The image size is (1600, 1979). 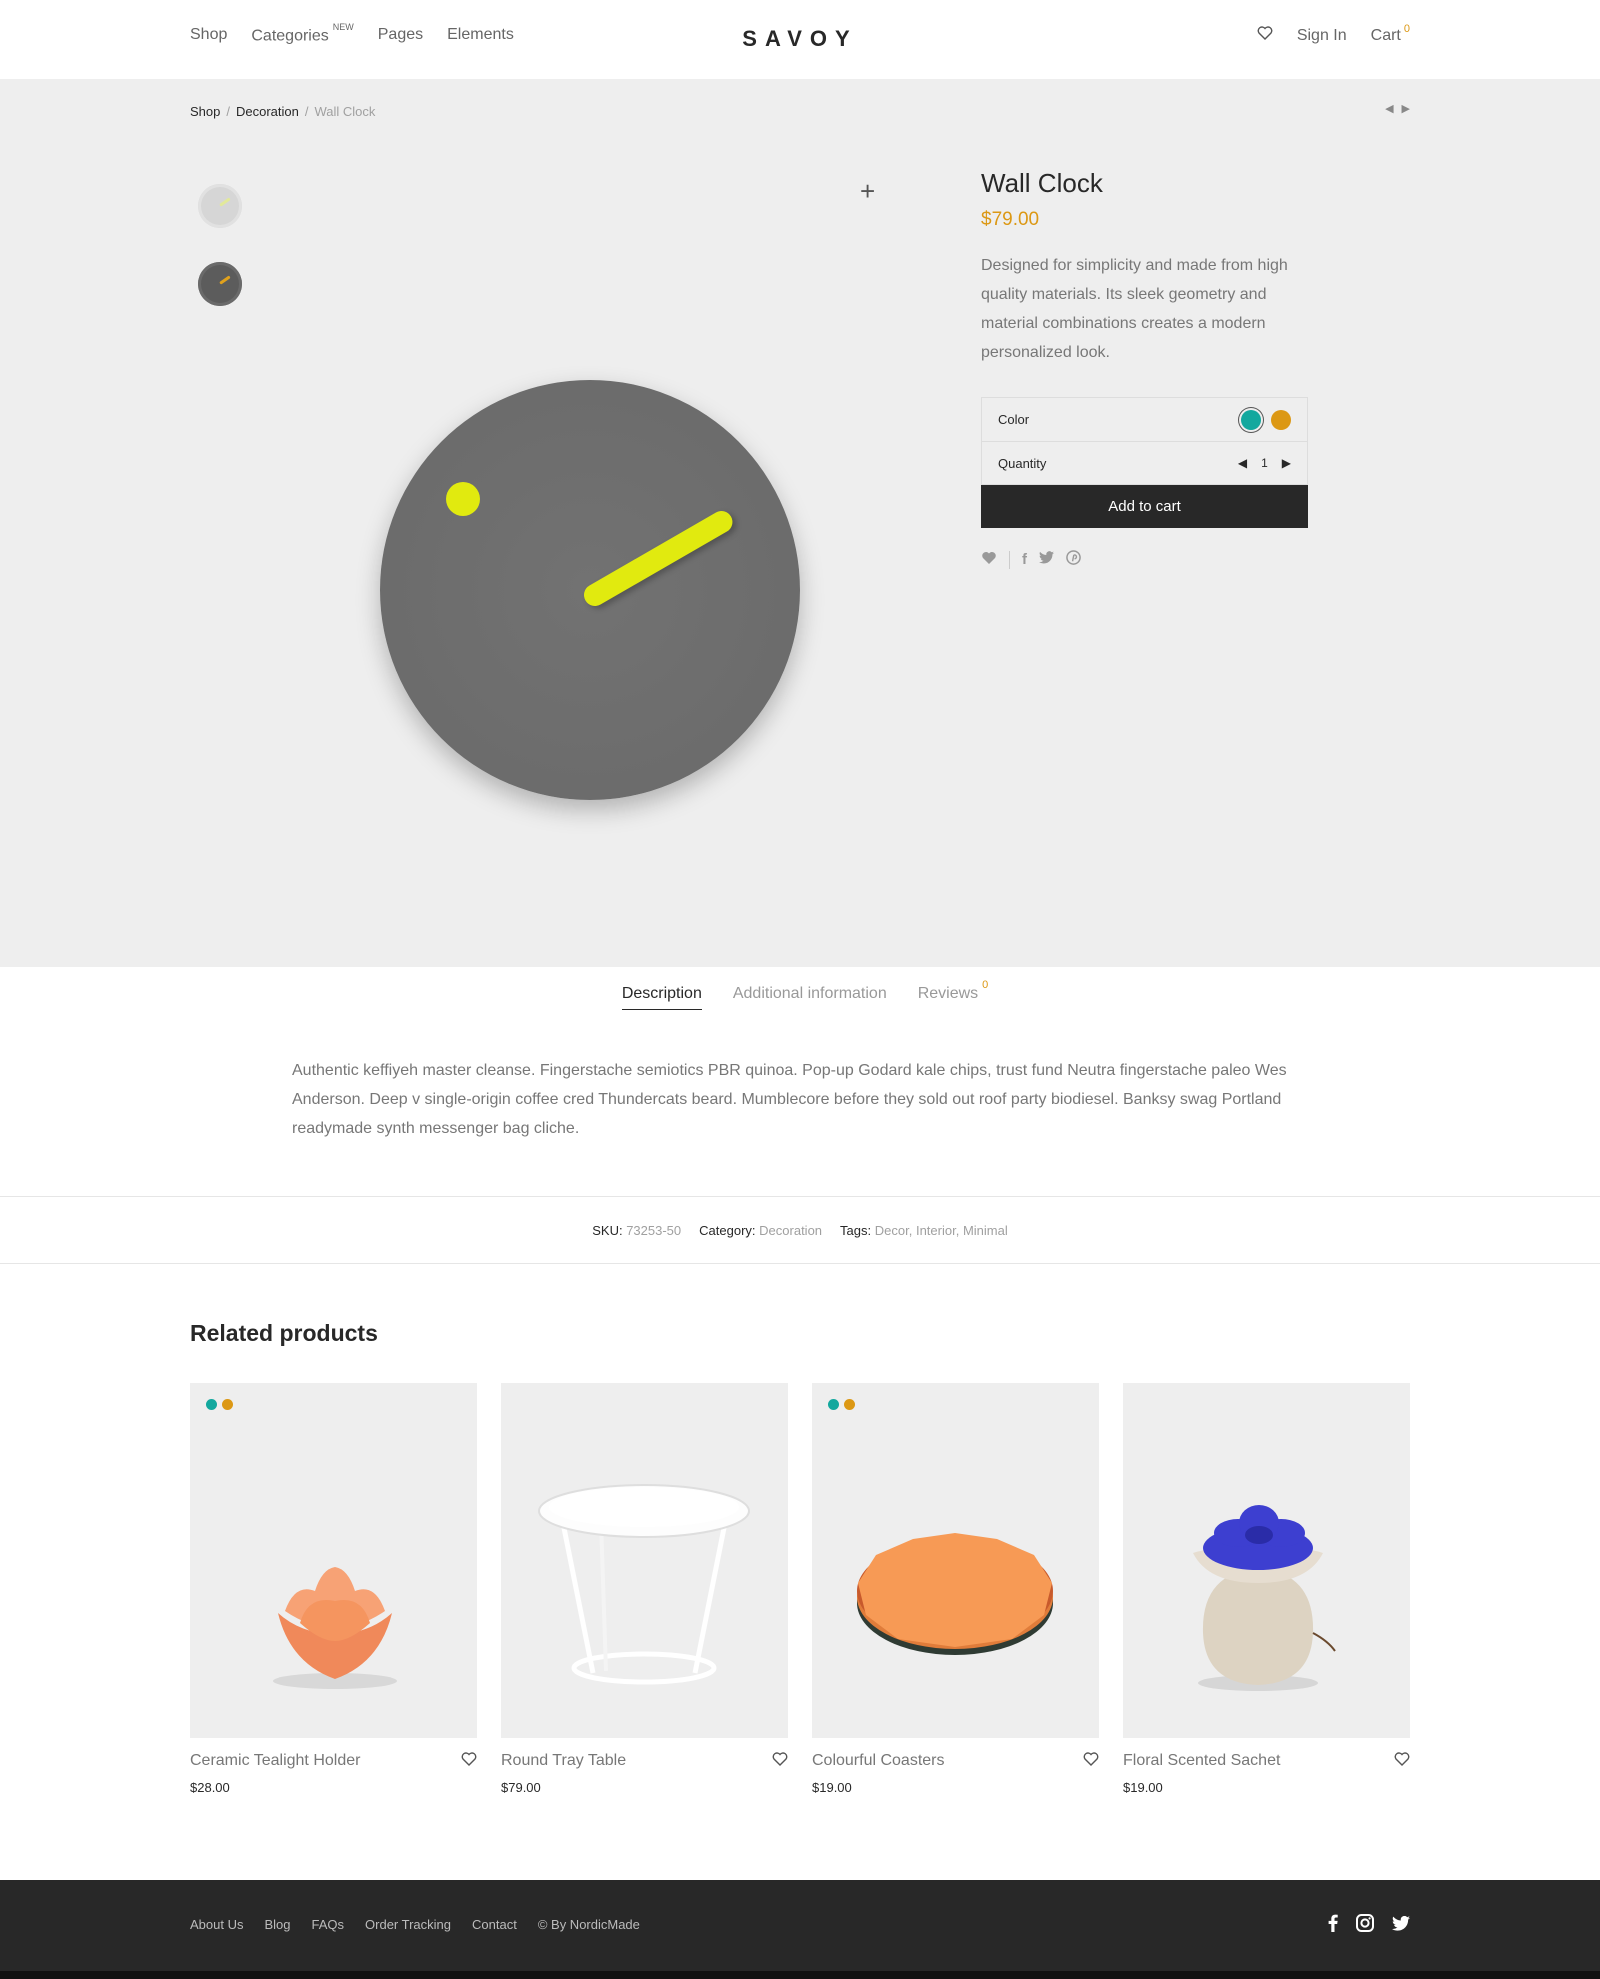 I want to click on product-image-colourful-coasters, so click(x=955, y=1560).